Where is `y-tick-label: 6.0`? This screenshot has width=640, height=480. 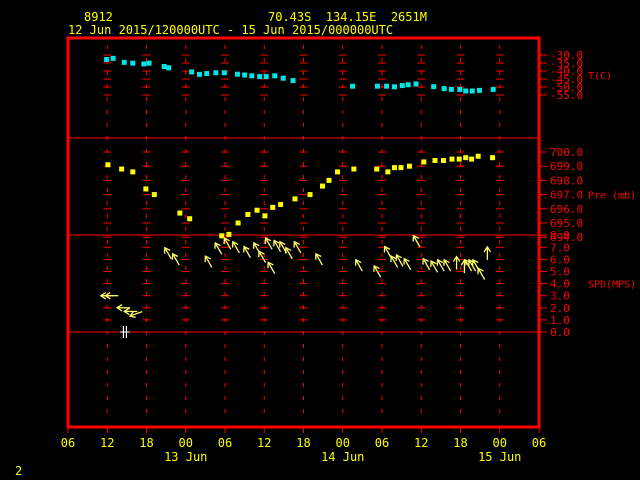 y-tick-label: 6.0 is located at coordinates (560, 259).